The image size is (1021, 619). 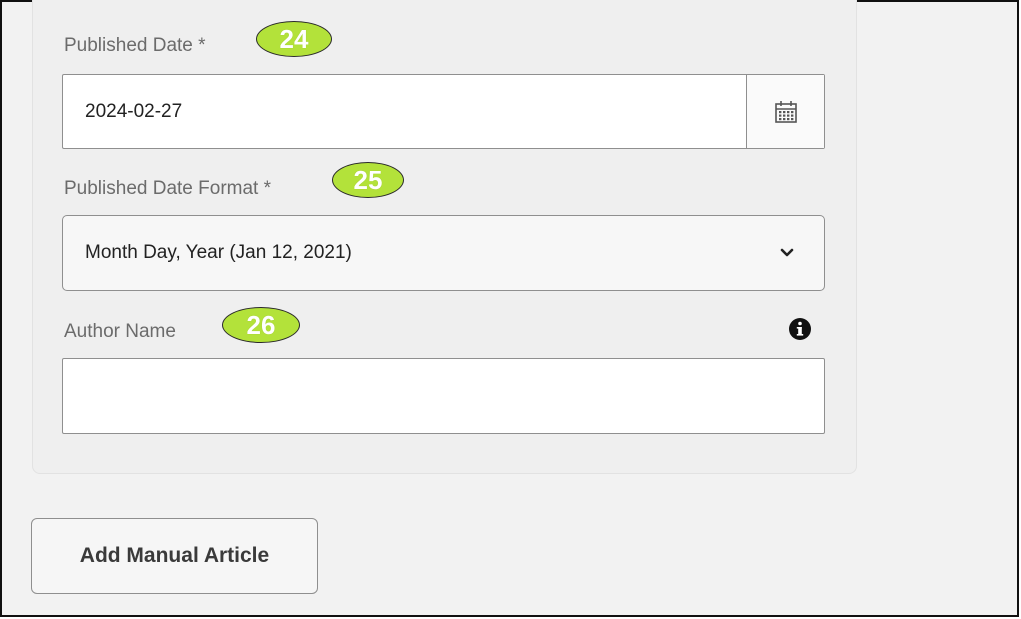 What do you see at coordinates (174, 556) in the screenshot?
I see `add-manual-article-button: Add Manual Article` at bounding box center [174, 556].